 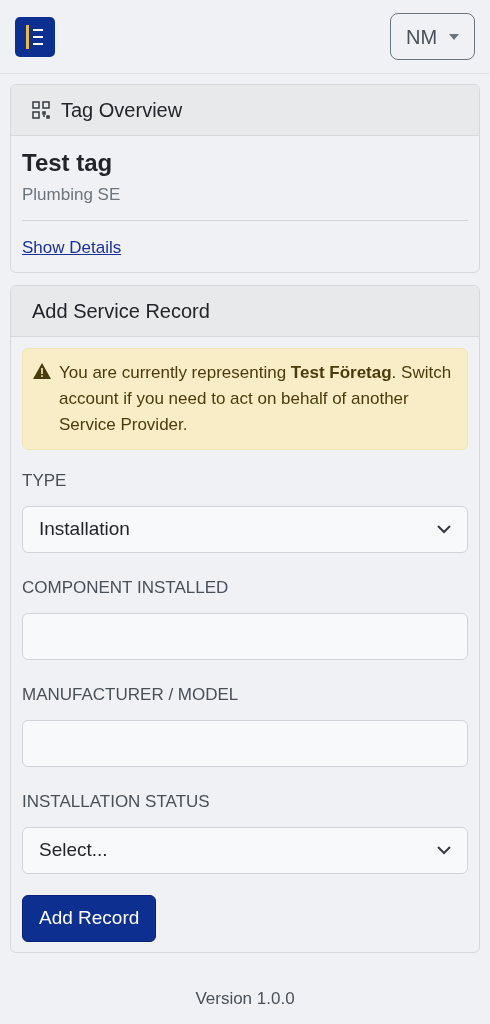 What do you see at coordinates (41, 110) in the screenshot?
I see `qr-code-icon` at bounding box center [41, 110].